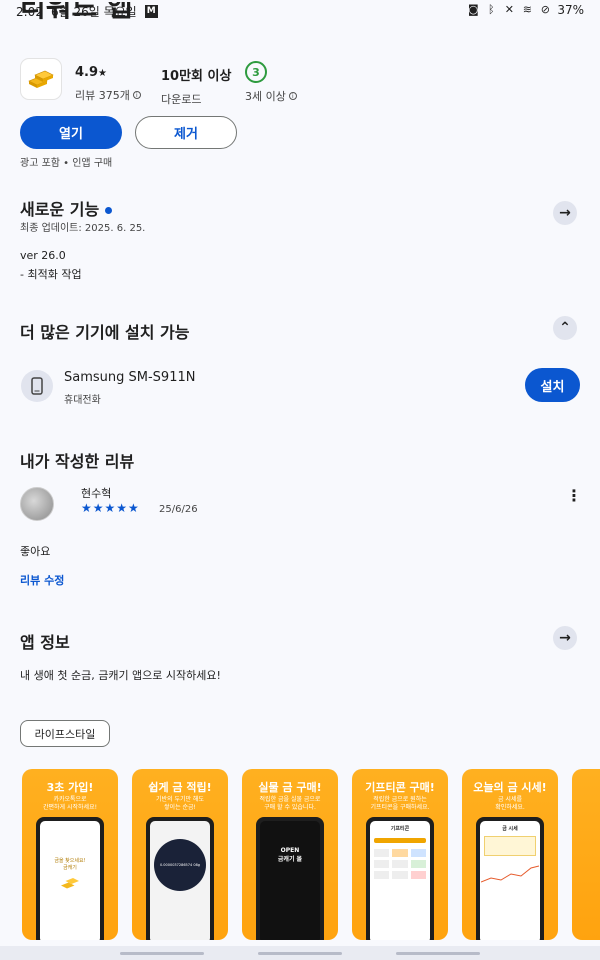  I want to click on screenshot-subtitle: 적립한 금으로 원하는 기프티콘을 구매하세요., so click(400, 803).